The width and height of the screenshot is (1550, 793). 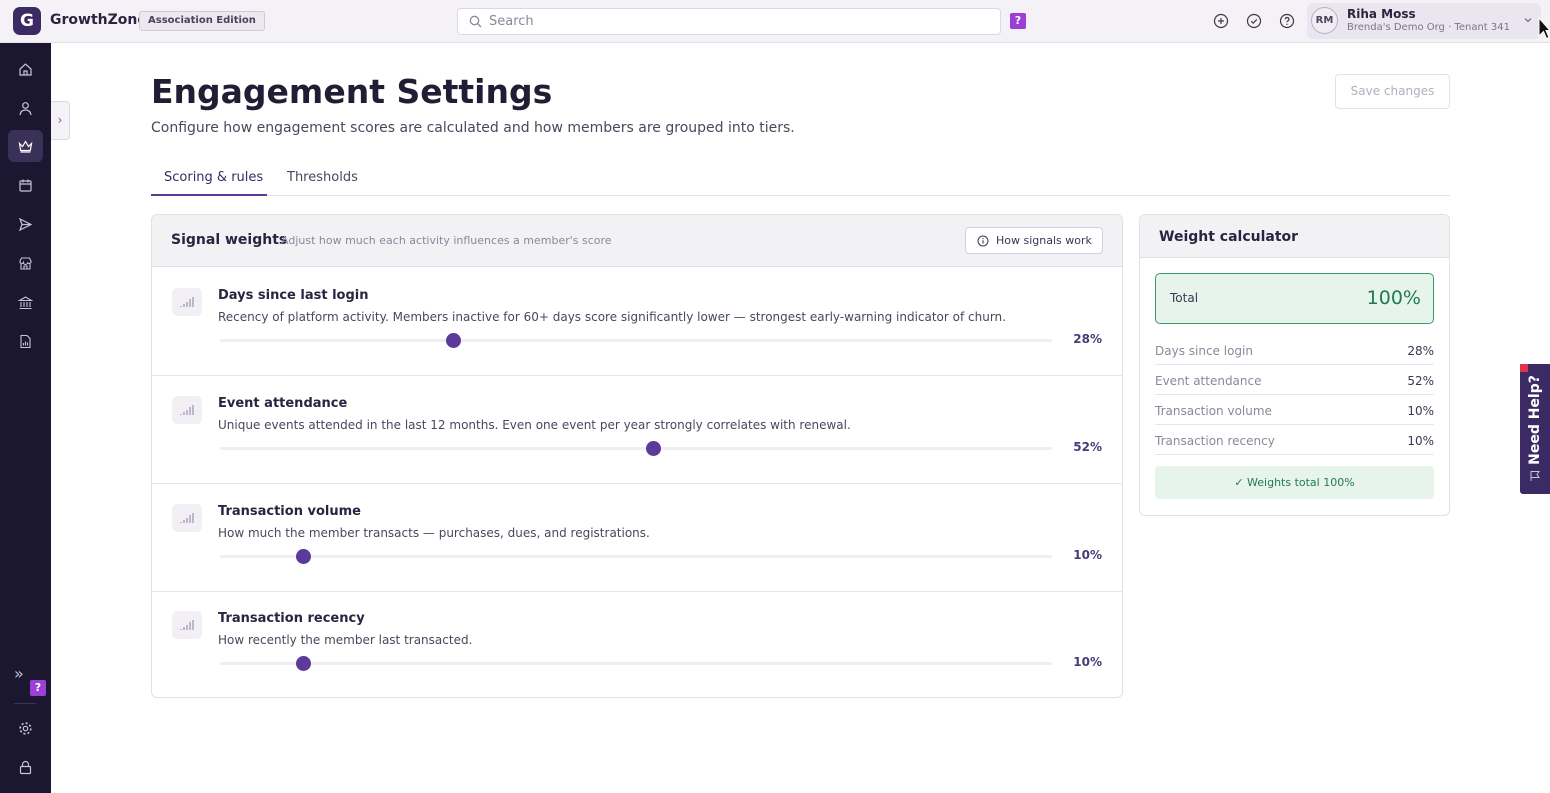 What do you see at coordinates (98, 20) in the screenshot?
I see `brand-name: GrowthZone` at bounding box center [98, 20].